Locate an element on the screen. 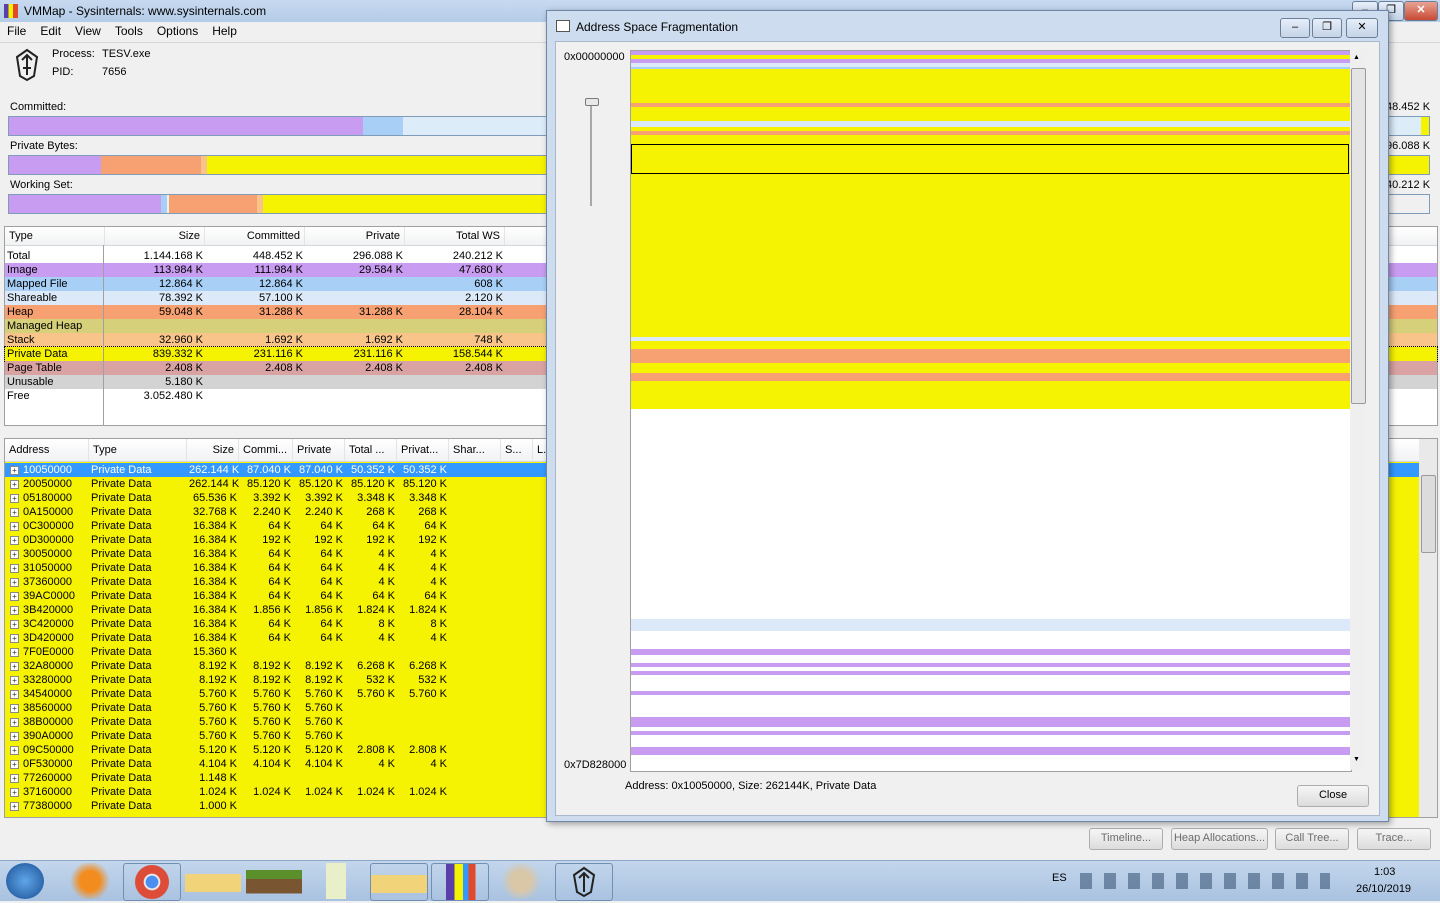 This screenshot has height=903, width=1440. zoom-slider-thumb is located at coordinates (592, 102).